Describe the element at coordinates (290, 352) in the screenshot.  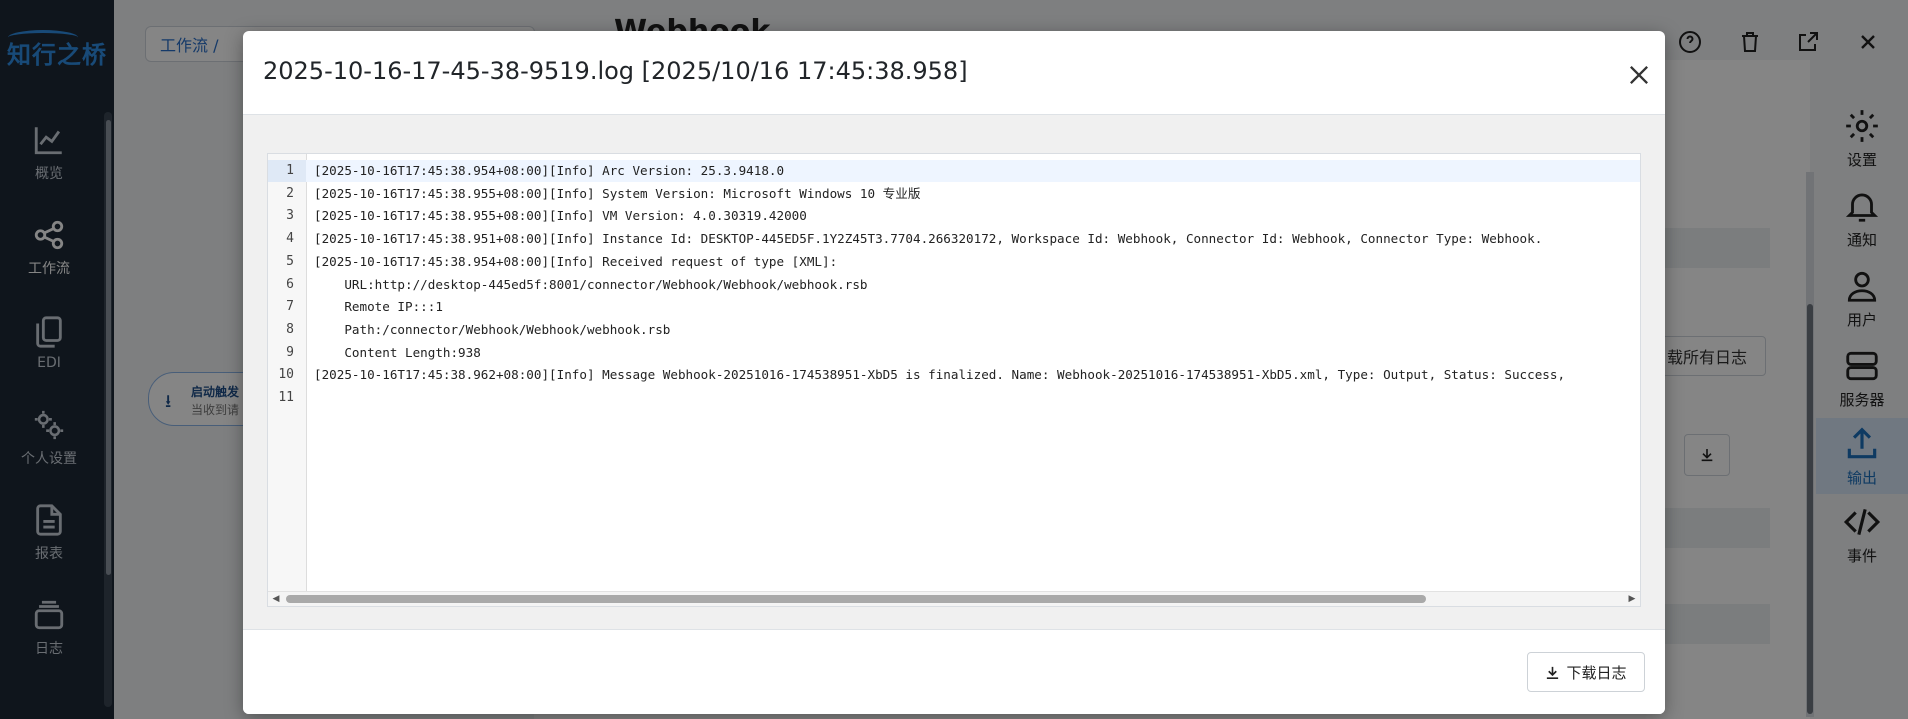
I see `line-number: 9` at that location.